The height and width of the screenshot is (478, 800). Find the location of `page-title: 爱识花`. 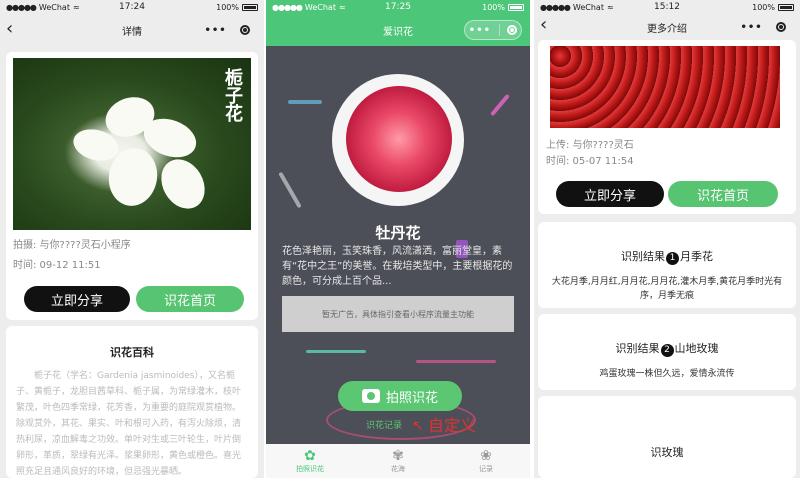

page-title: 爱识花 is located at coordinates (398, 32).